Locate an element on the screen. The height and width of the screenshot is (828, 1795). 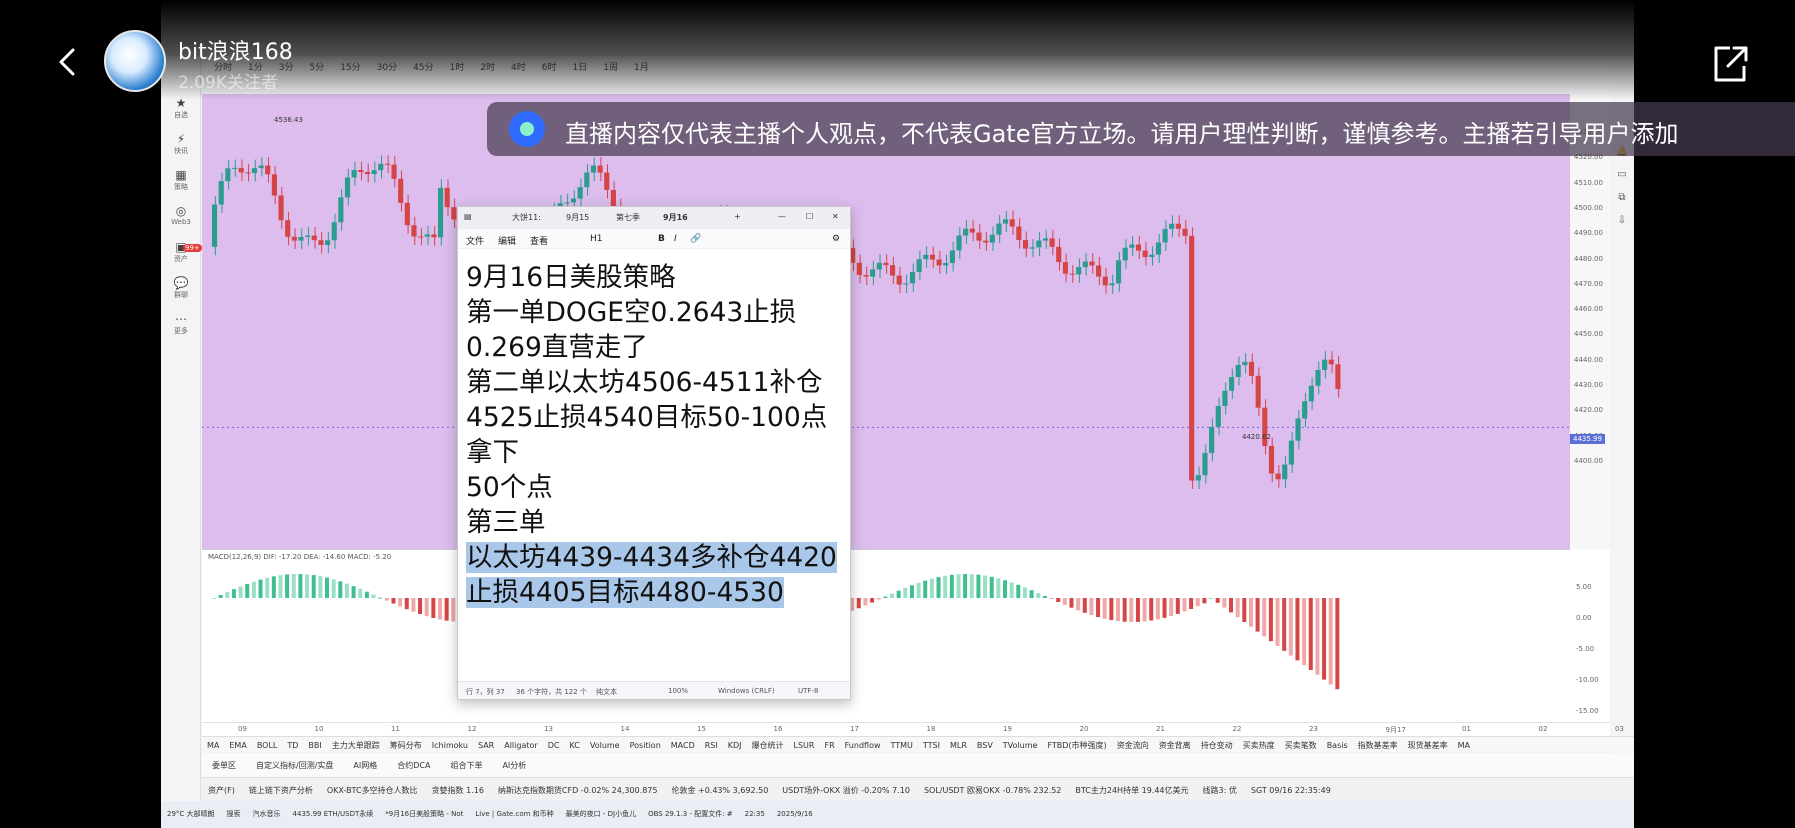
taskbar-item: 汽水音乐 is located at coordinates (267, 814).